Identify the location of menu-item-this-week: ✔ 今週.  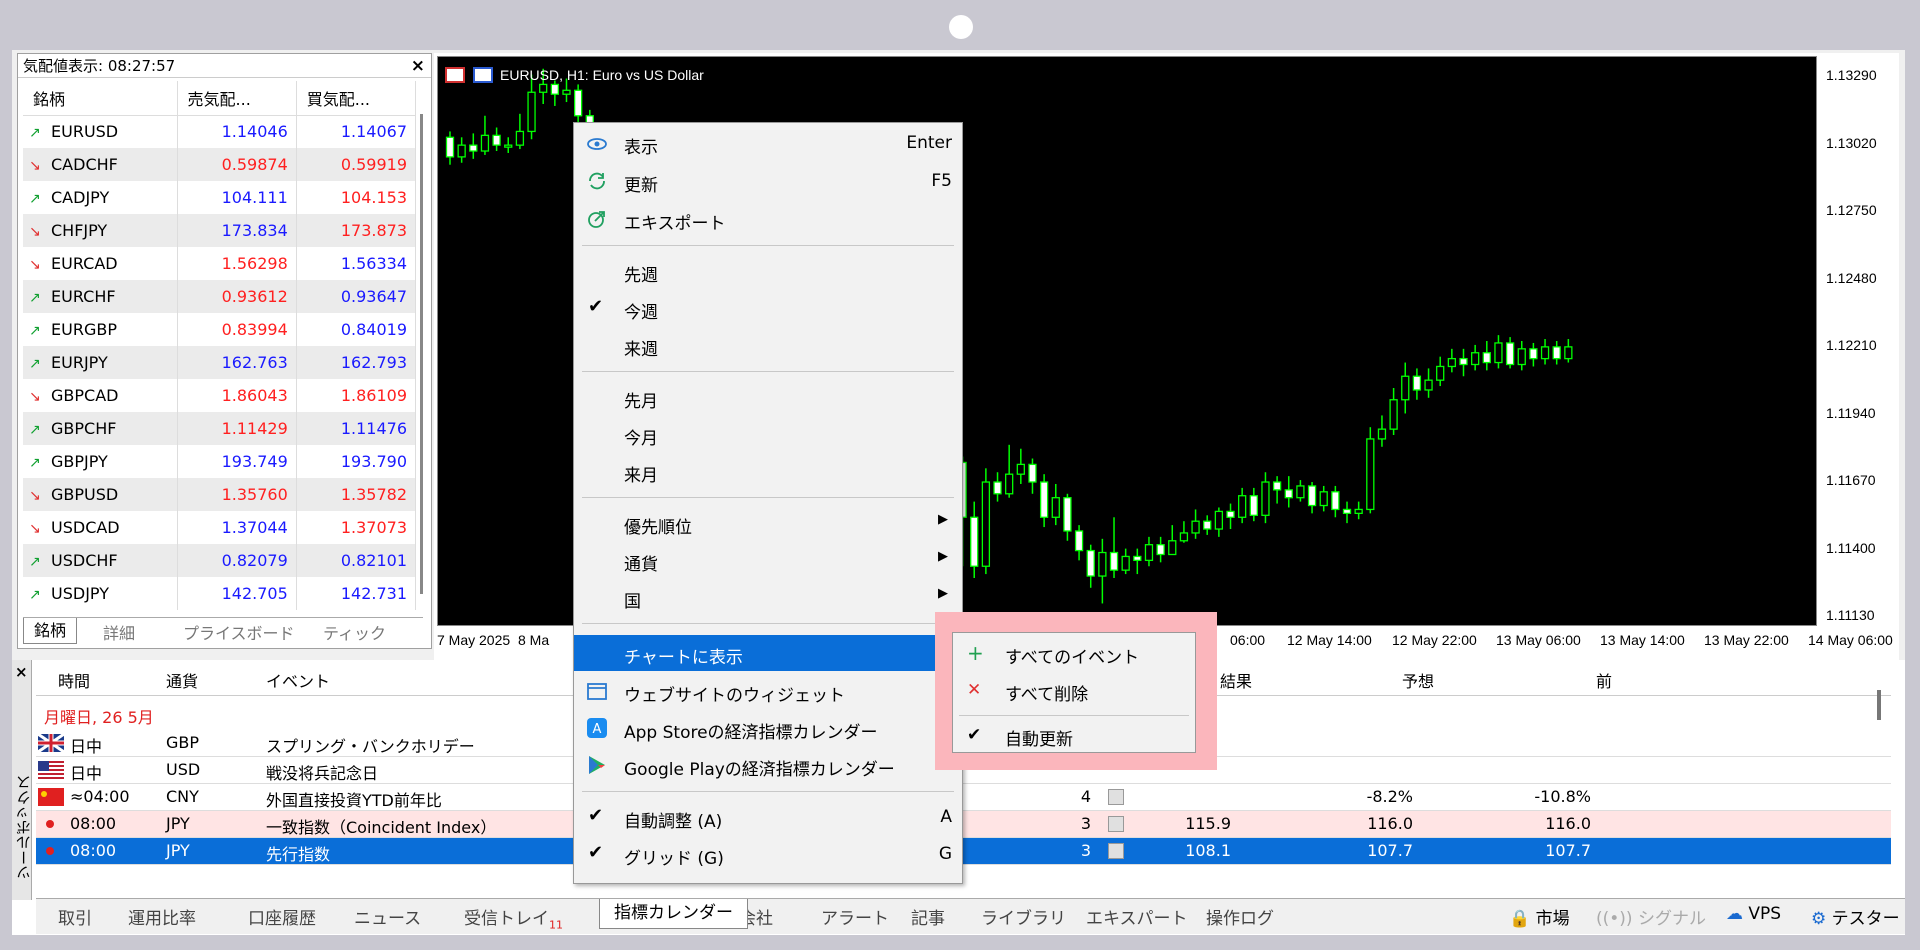
(768, 308).